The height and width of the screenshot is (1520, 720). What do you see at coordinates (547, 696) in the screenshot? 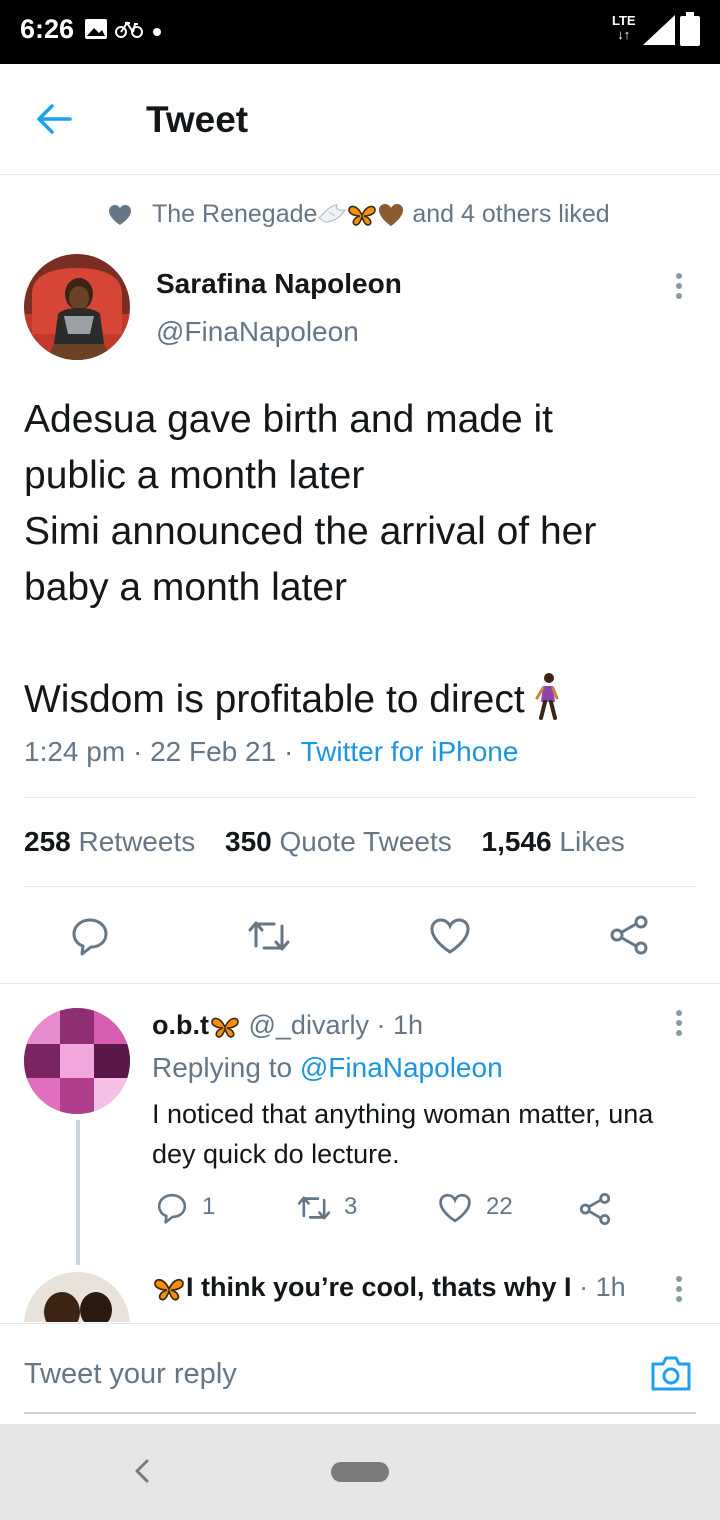
I see `walking-woman-emoji` at bounding box center [547, 696].